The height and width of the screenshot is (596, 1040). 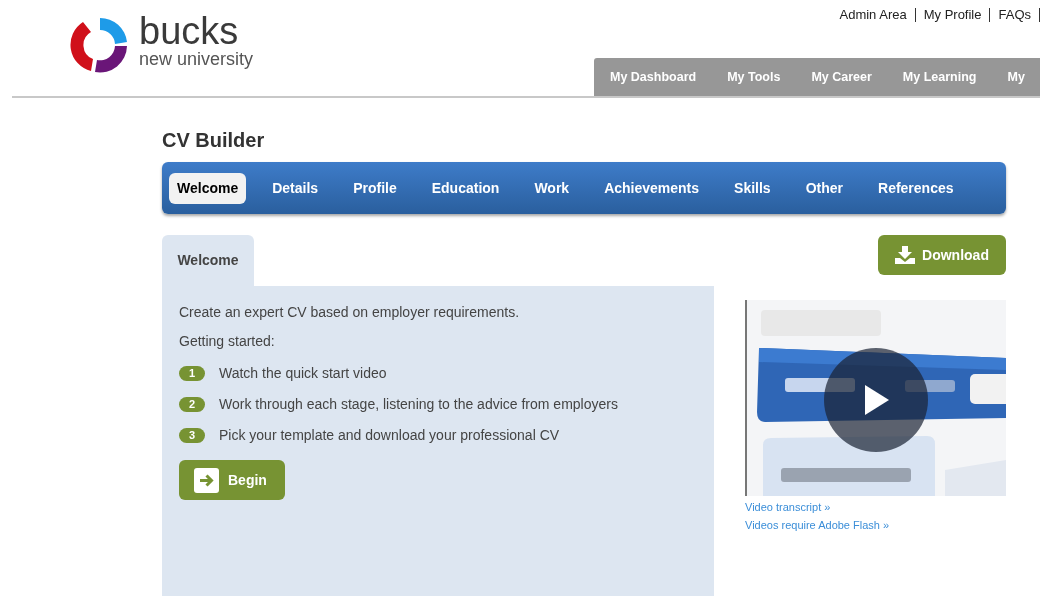 What do you see at coordinates (873, 15) in the screenshot?
I see `header-link: Admin Area` at bounding box center [873, 15].